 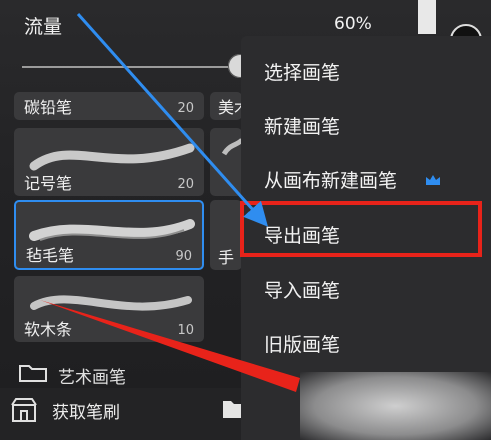 I want to click on watermark, so click(x=395, y=406).